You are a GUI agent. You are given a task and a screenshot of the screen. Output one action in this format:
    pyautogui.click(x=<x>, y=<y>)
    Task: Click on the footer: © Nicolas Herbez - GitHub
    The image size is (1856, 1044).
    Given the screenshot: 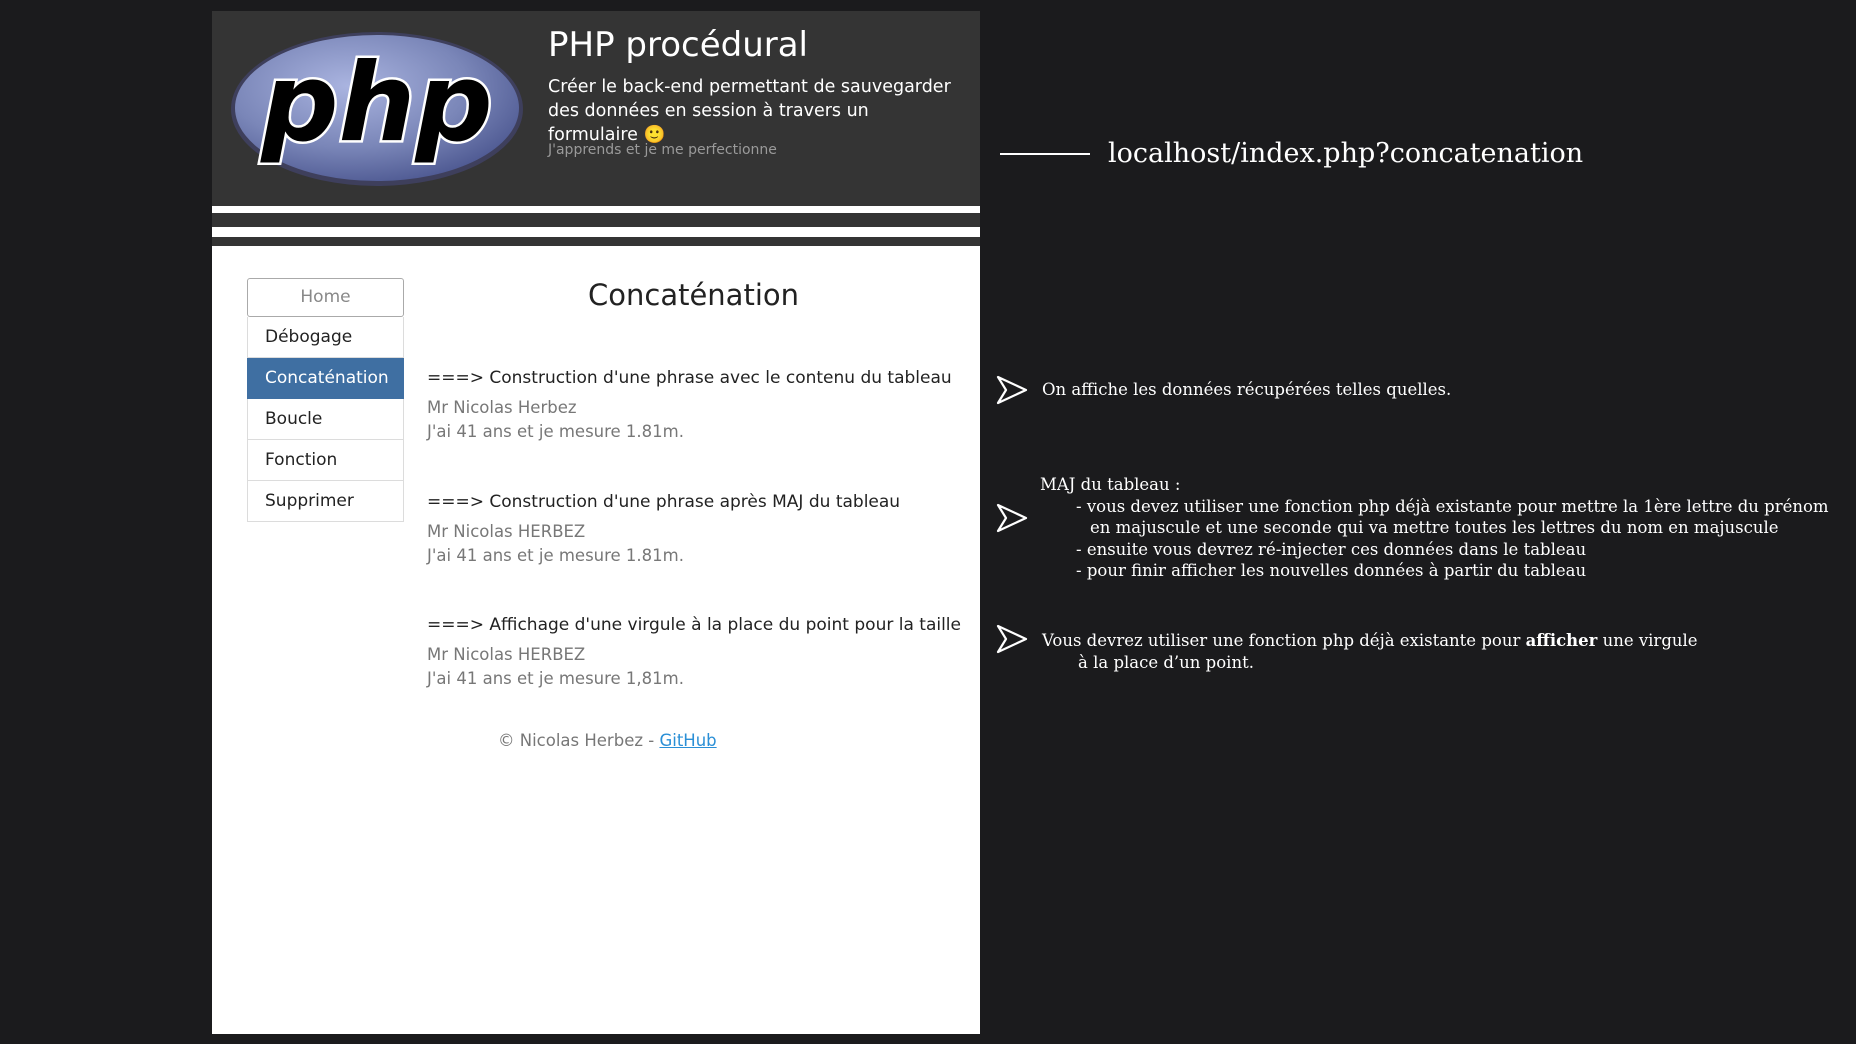 What is the action you would take?
    pyautogui.click(x=607, y=740)
    